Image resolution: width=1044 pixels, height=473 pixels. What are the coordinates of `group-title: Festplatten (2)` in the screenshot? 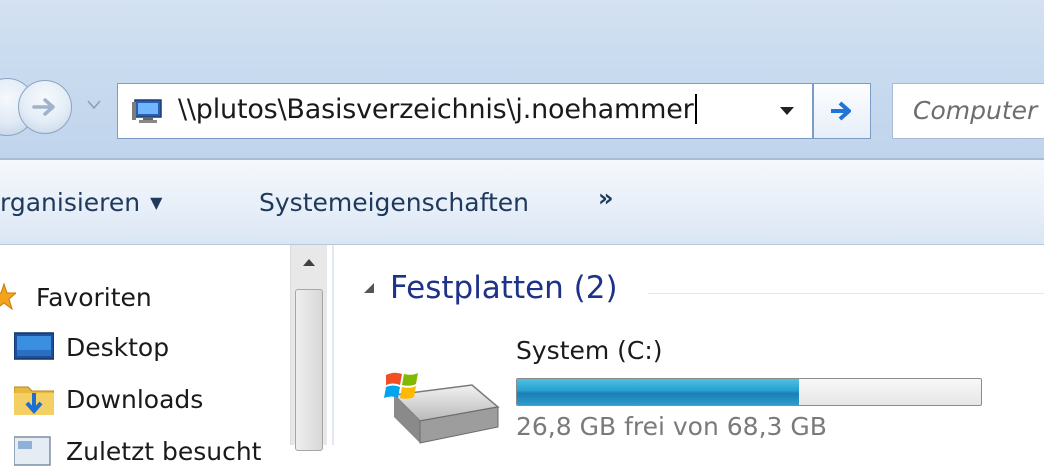 It's located at (504, 288).